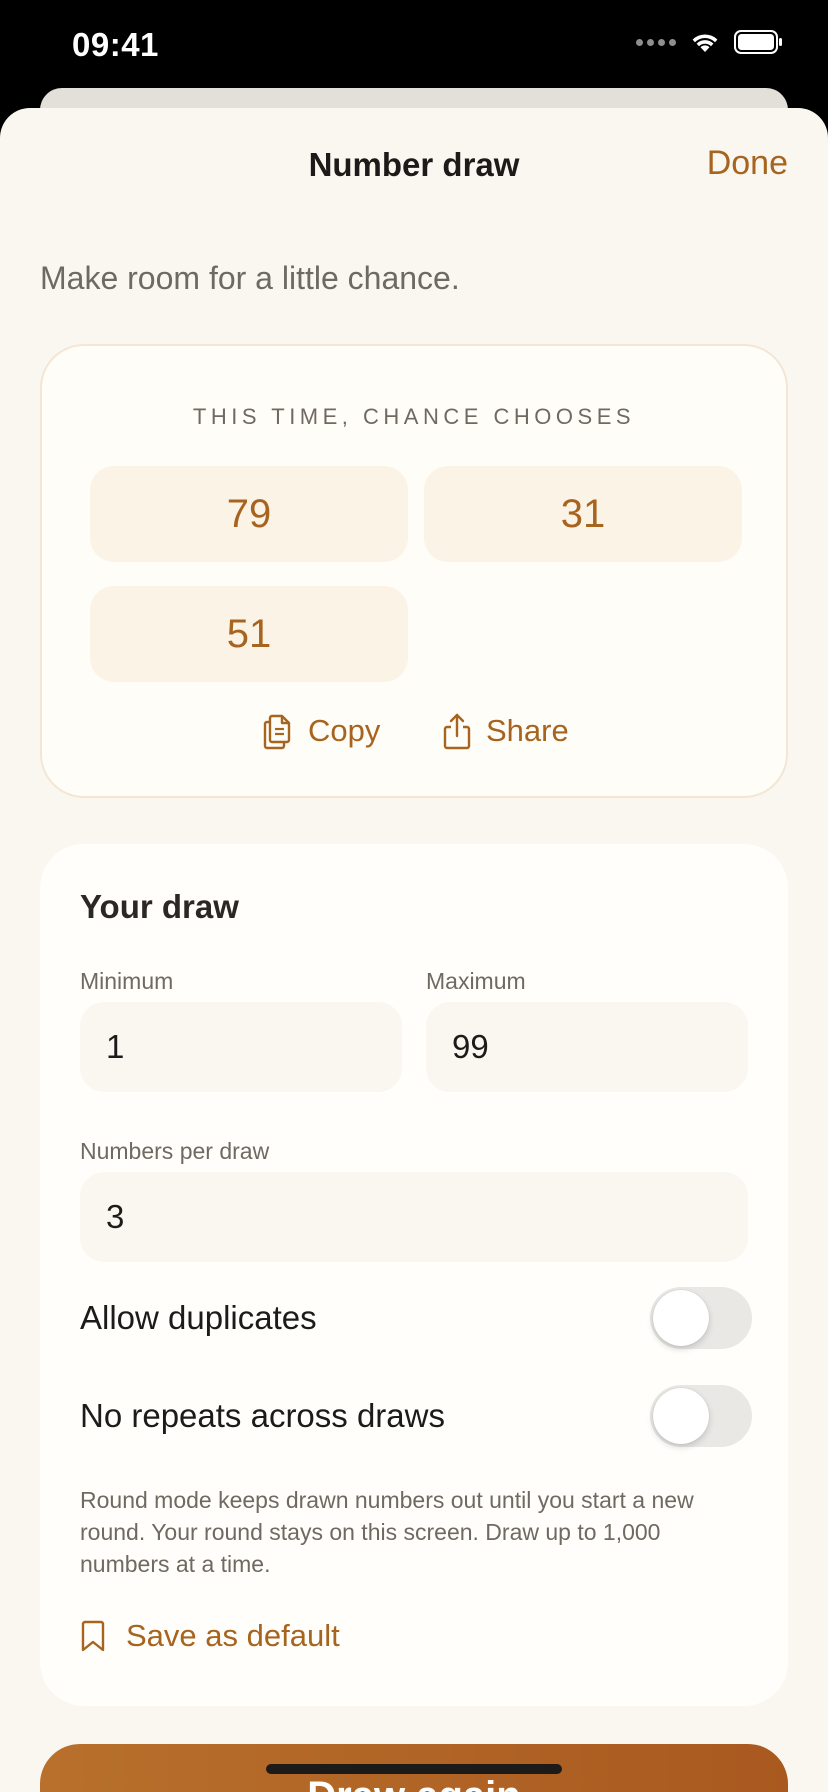 The width and height of the screenshot is (828, 1792). I want to click on copy-label: Copy, so click(344, 730).